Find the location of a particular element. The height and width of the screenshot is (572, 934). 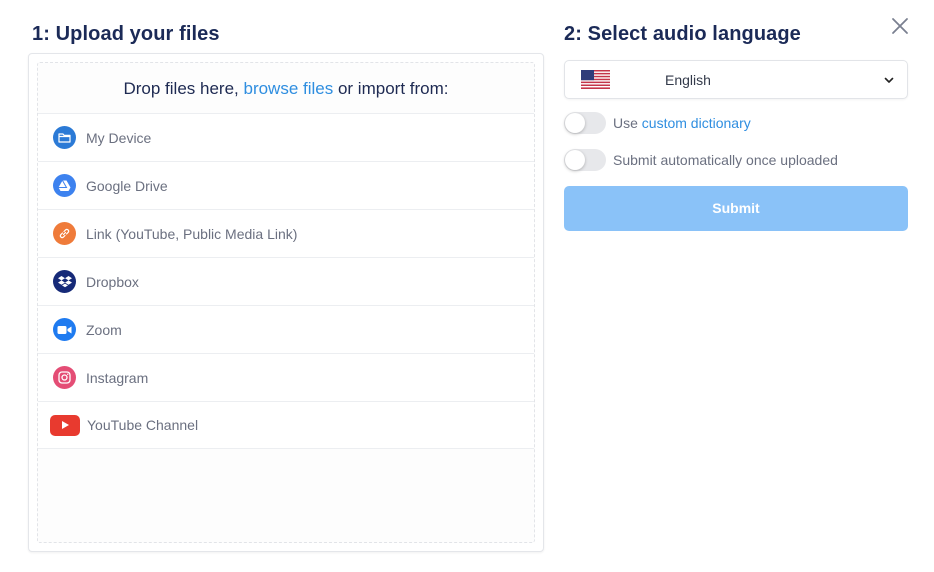

source-label: Dropbox is located at coordinates (112, 281).